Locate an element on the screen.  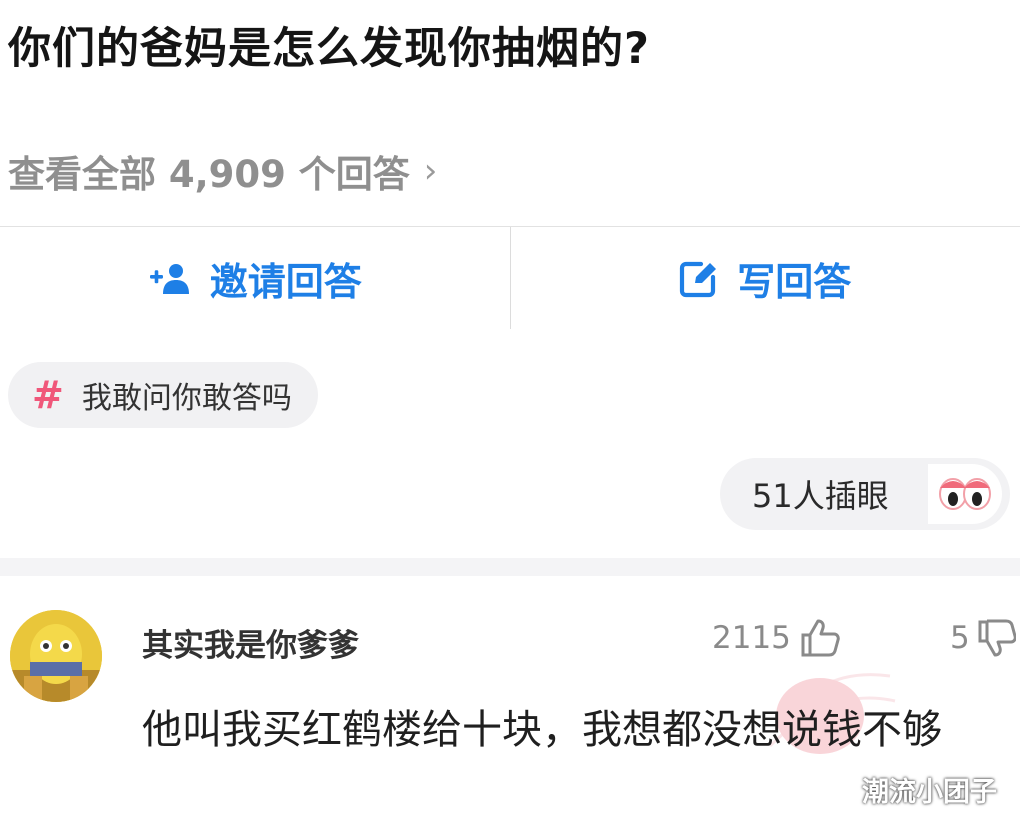
avatar is located at coordinates (56, 656).